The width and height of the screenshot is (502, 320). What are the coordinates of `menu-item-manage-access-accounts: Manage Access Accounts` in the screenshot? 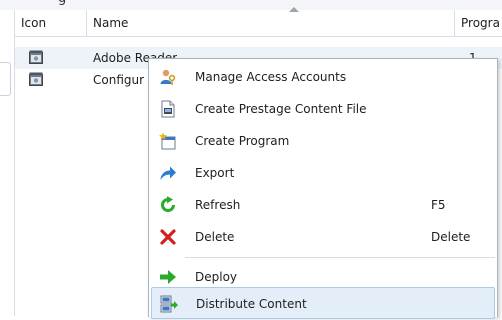 It's located at (323, 77).